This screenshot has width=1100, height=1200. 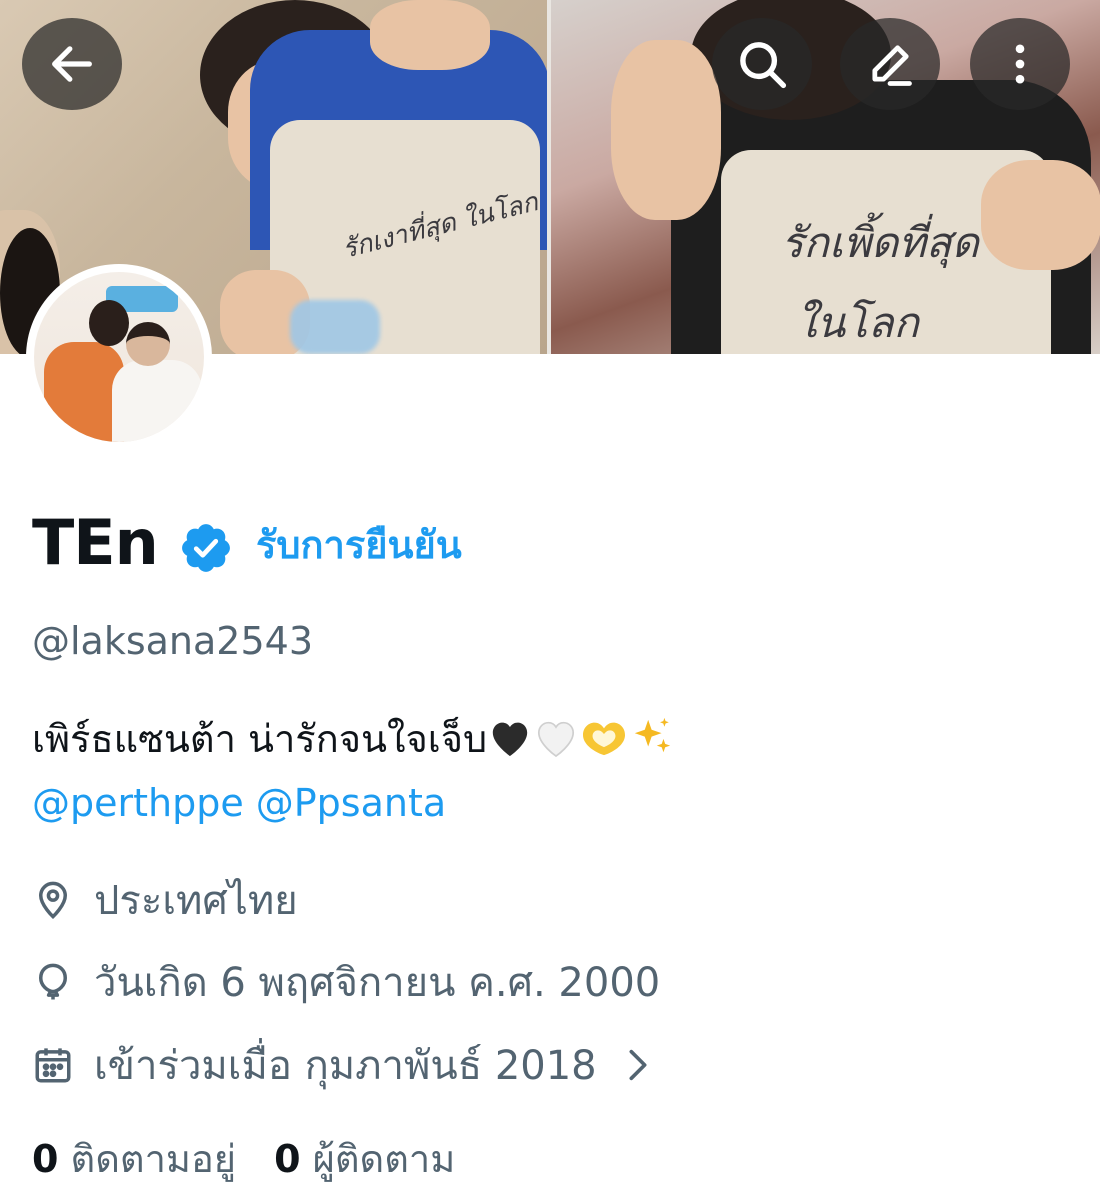 What do you see at coordinates (196, 901) in the screenshot?
I see `location-text: ประเทศไทย` at bounding box center [196, 901].